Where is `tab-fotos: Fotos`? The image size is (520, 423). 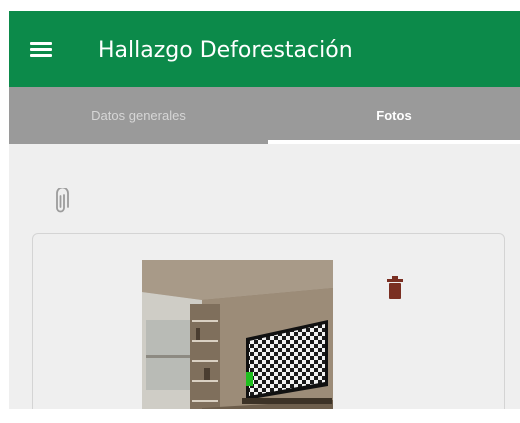
tab-fotos: Fotos is located at coordinates (394, 115).